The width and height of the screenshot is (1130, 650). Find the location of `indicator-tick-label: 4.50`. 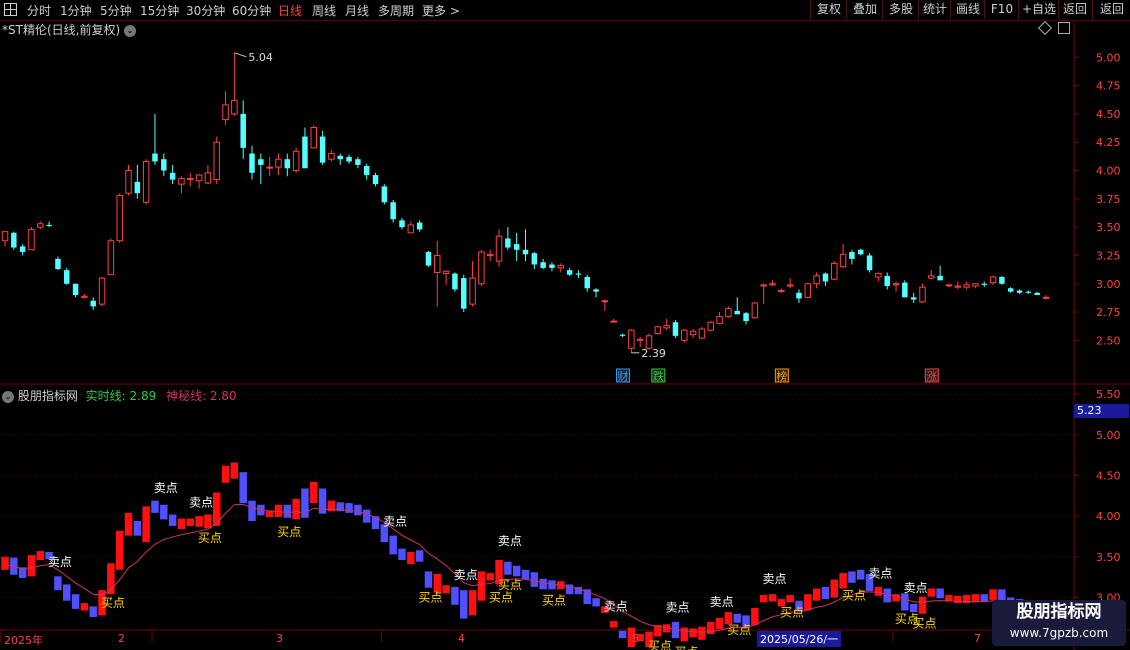

indicator-tick-label: 4.50 is located at coordinates (1108, 475).